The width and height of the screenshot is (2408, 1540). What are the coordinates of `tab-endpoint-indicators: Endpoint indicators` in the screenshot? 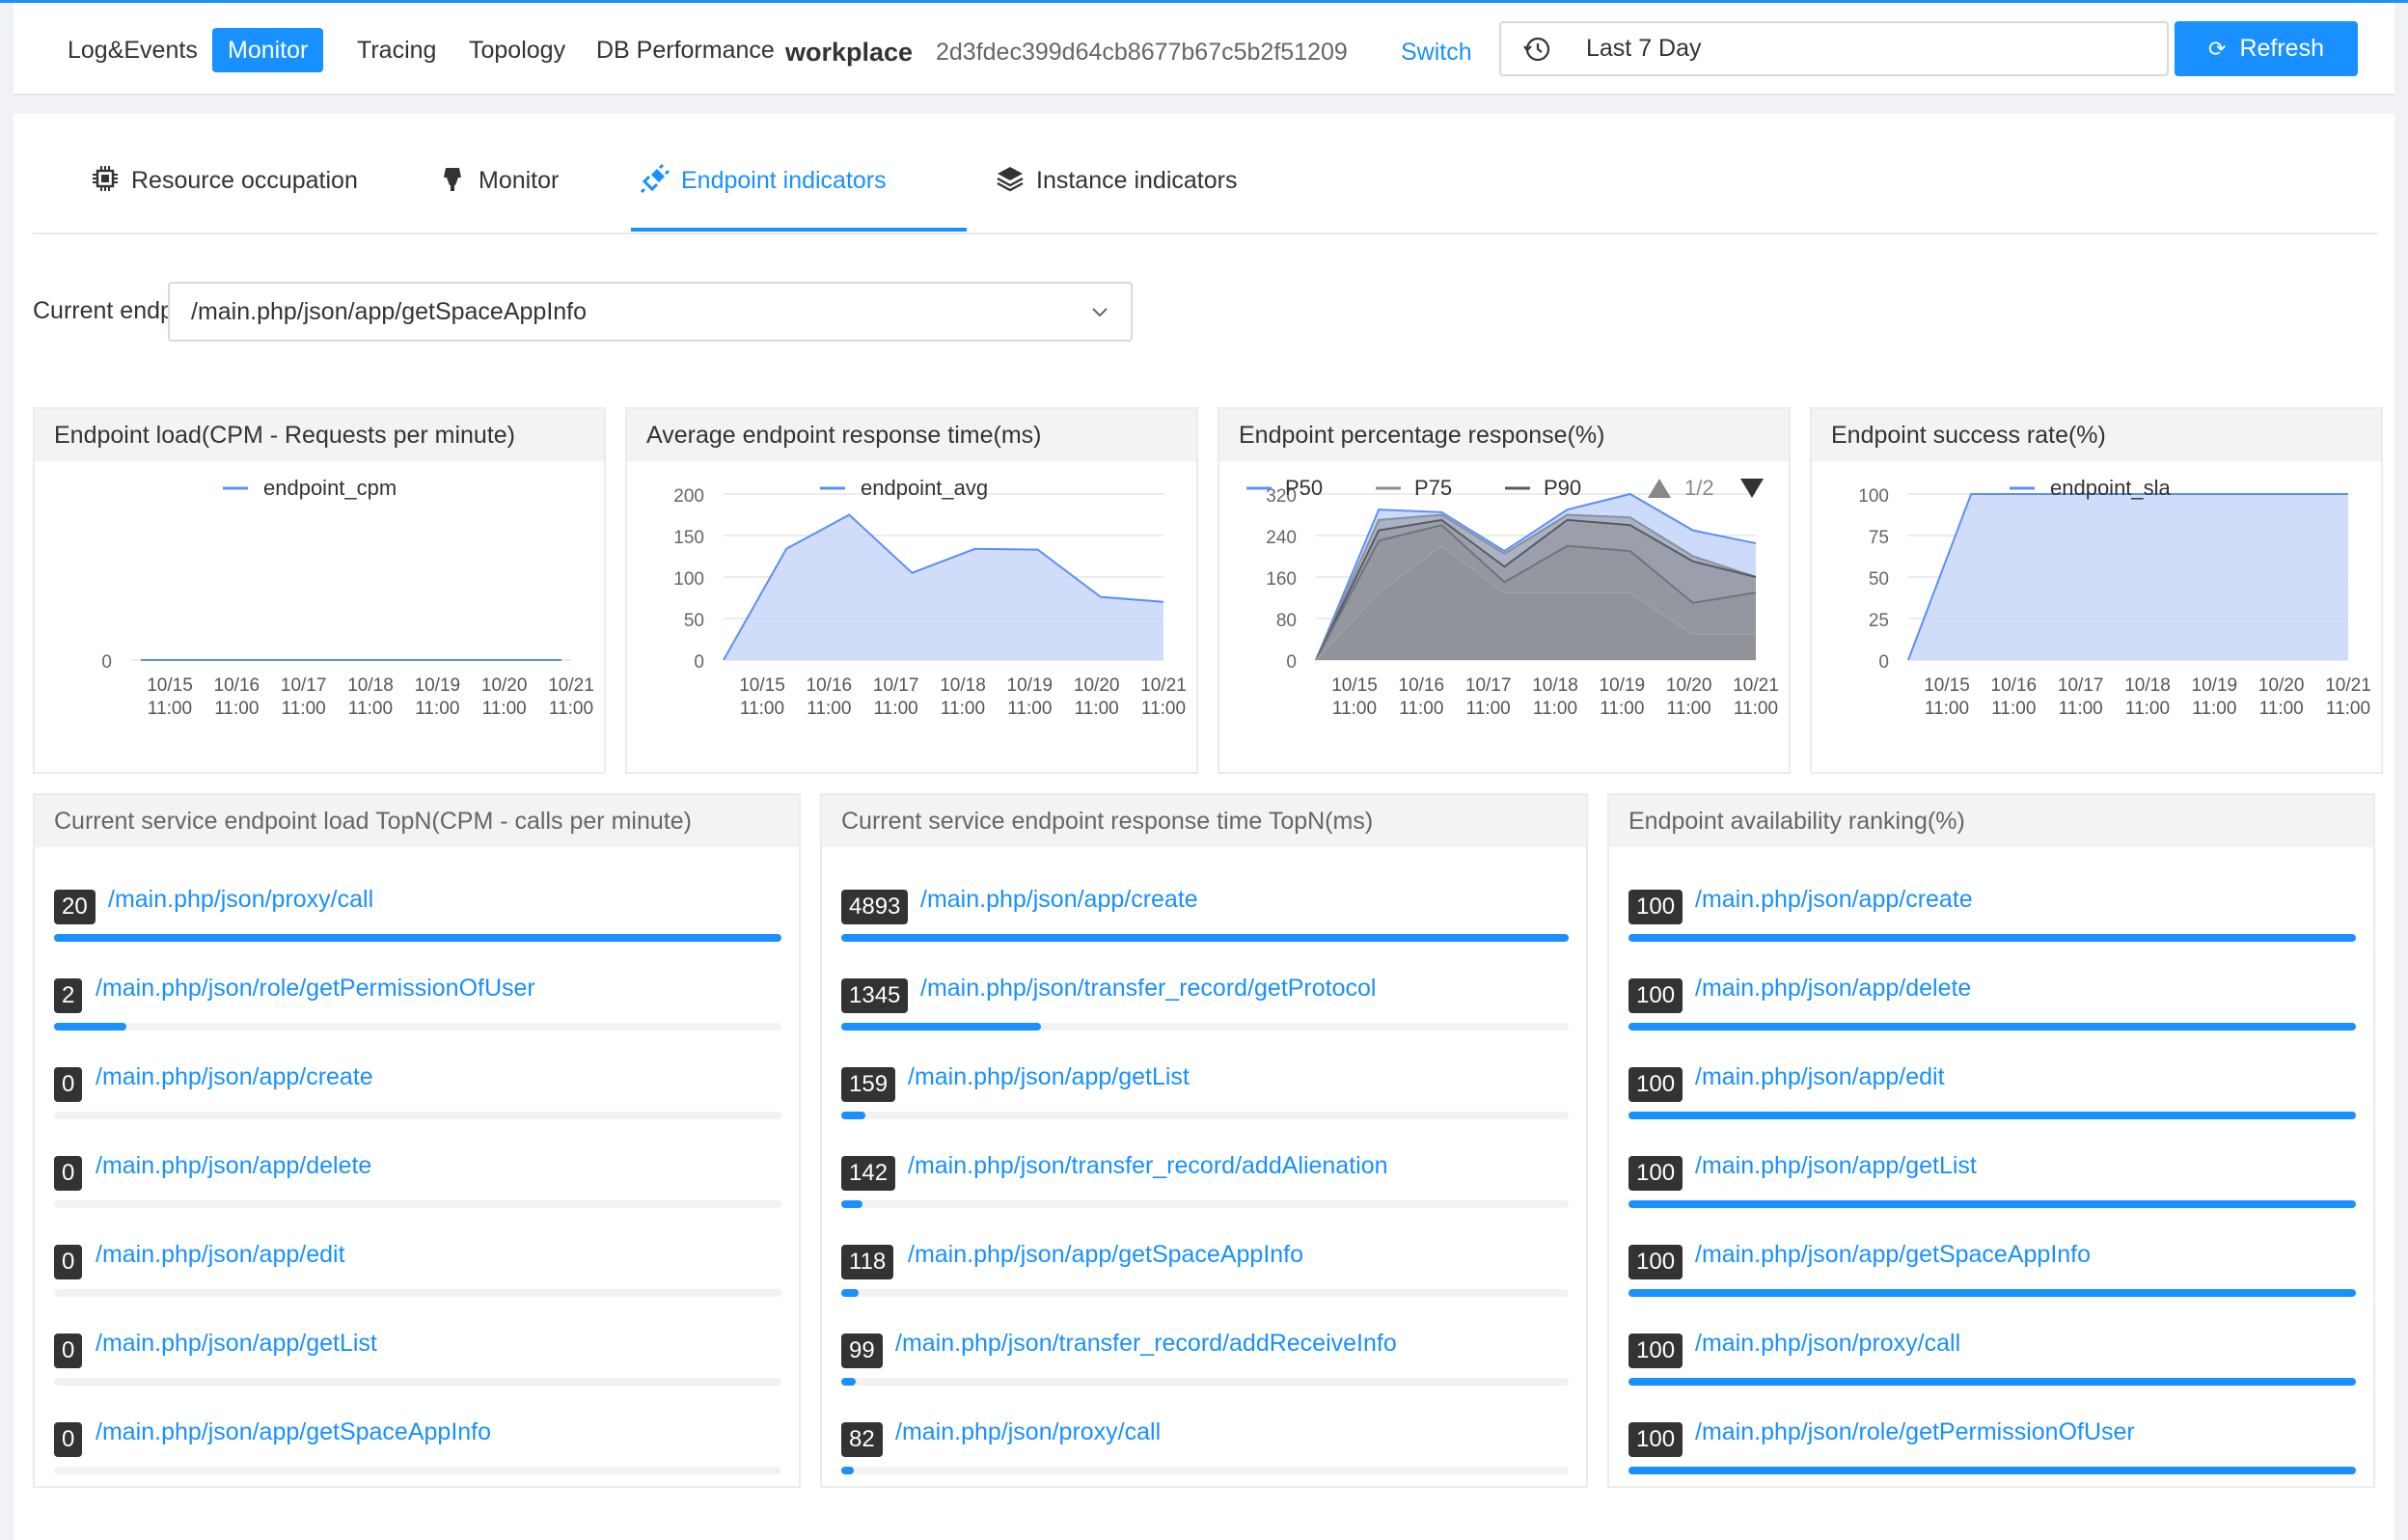 It's located at (764, 199).